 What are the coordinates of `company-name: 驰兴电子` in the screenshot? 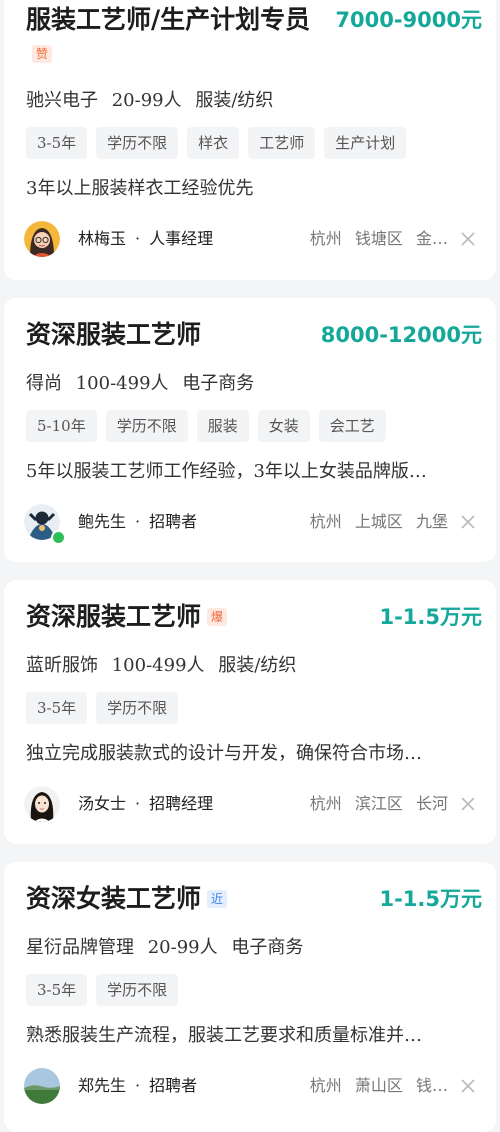 It's located at (62, 100).